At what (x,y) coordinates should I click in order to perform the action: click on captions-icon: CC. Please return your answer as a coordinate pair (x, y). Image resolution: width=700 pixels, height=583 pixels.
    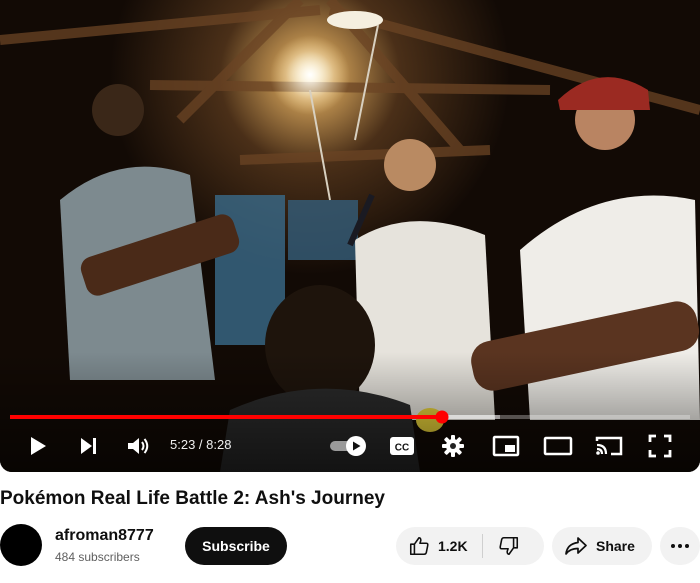
    Looking at the image, I should click on (402, 446).